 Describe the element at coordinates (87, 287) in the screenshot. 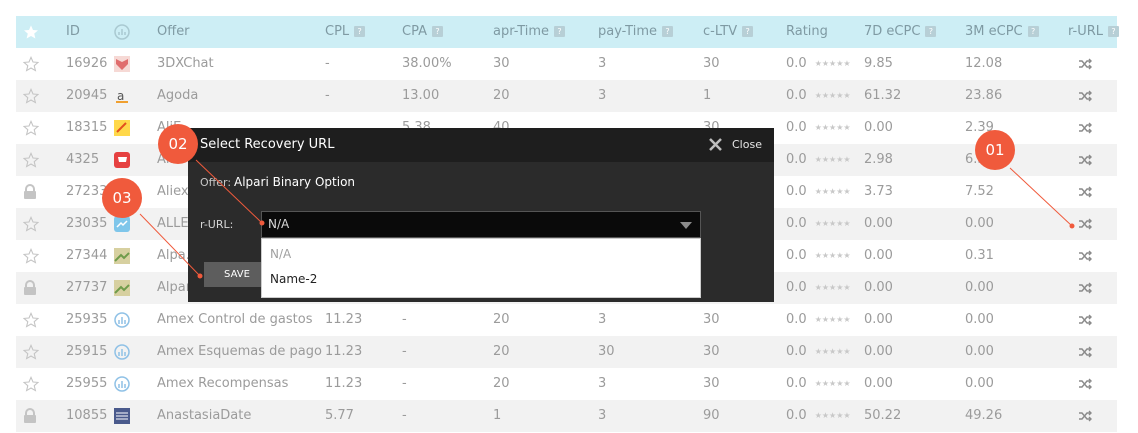

I see `cell-id: 27737` at that location.